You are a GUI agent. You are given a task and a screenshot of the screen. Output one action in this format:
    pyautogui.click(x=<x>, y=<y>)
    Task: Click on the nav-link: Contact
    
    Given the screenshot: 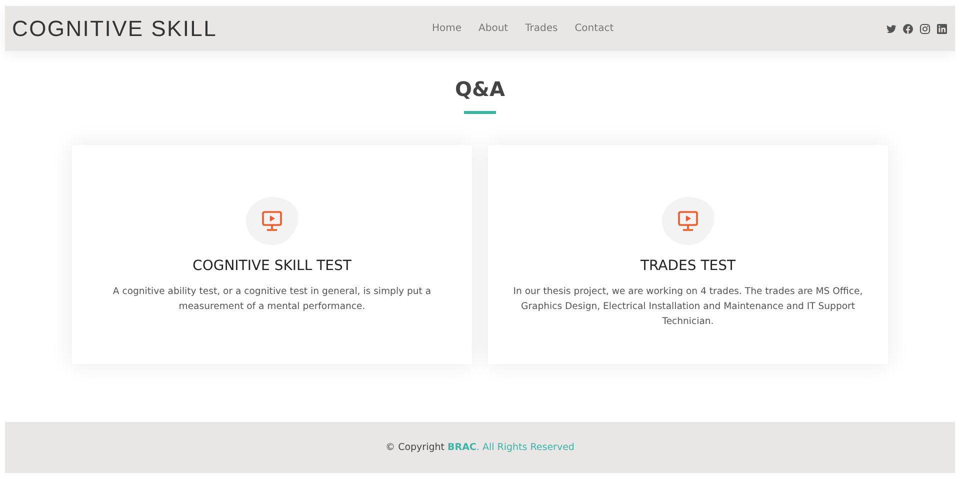 What is the action you would take?
    pyautogui.click(x=594, y=28)
    